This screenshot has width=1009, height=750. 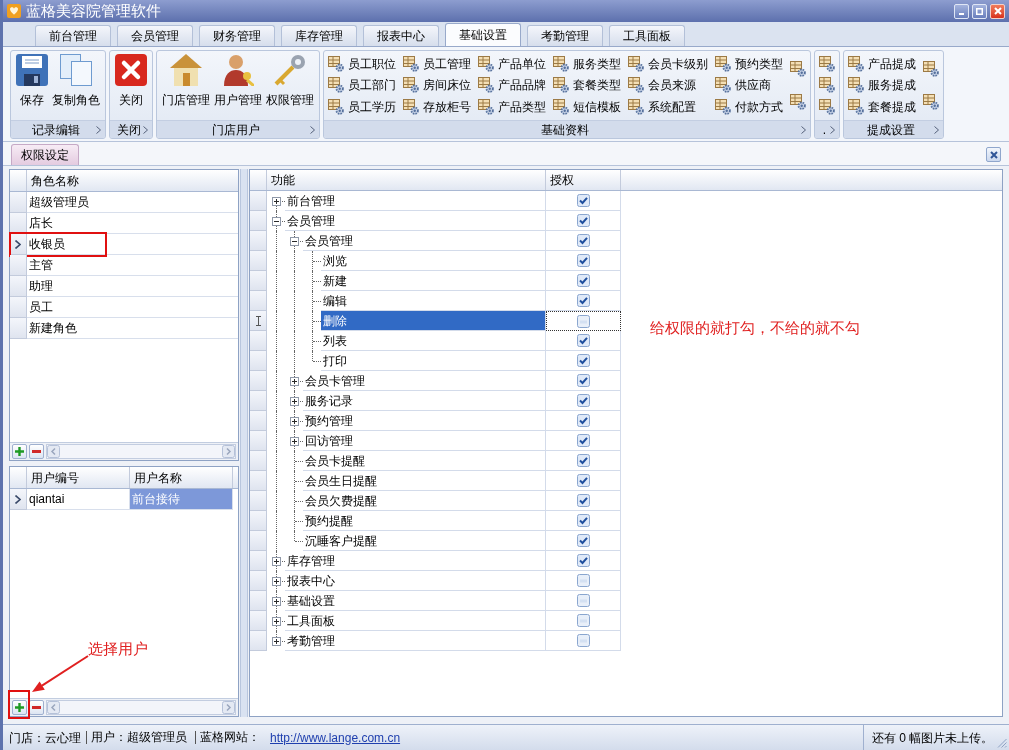 I want to click on menu-tab: 考勤管理, so click(x=565, y=35).